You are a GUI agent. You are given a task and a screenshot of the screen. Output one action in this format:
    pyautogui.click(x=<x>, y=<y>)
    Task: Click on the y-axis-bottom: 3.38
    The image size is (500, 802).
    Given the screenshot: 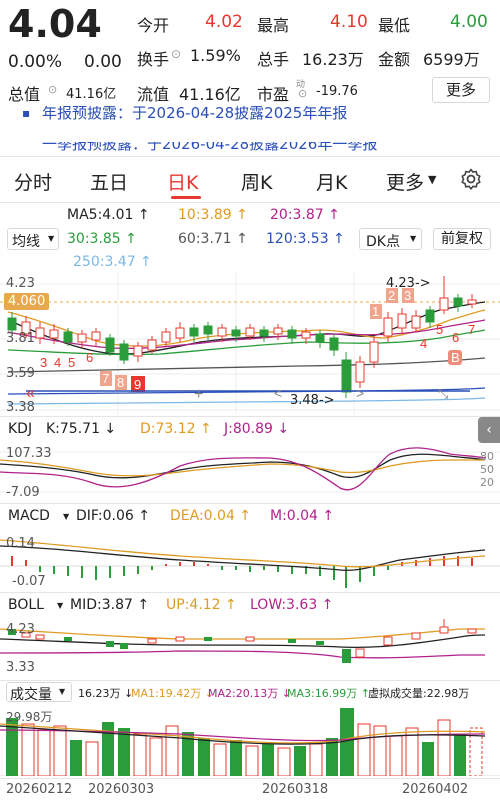 What is the action you would take?
    pyautogui.click(x=20, y=407)
    